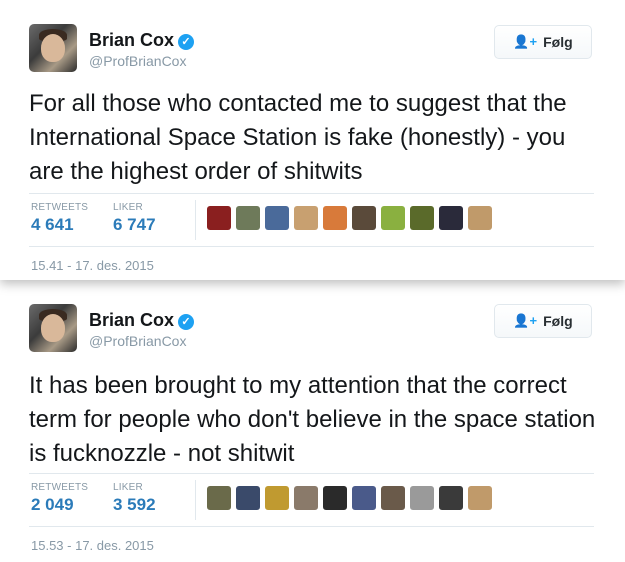 Image resolution: width=625 pixels, height=562 pixels. What do you see at coordinates (92, 265) in the screenshot?
I see `tweet-timestamp: 15.41 - 17. des. 2015` at bounding box center [92, 265].